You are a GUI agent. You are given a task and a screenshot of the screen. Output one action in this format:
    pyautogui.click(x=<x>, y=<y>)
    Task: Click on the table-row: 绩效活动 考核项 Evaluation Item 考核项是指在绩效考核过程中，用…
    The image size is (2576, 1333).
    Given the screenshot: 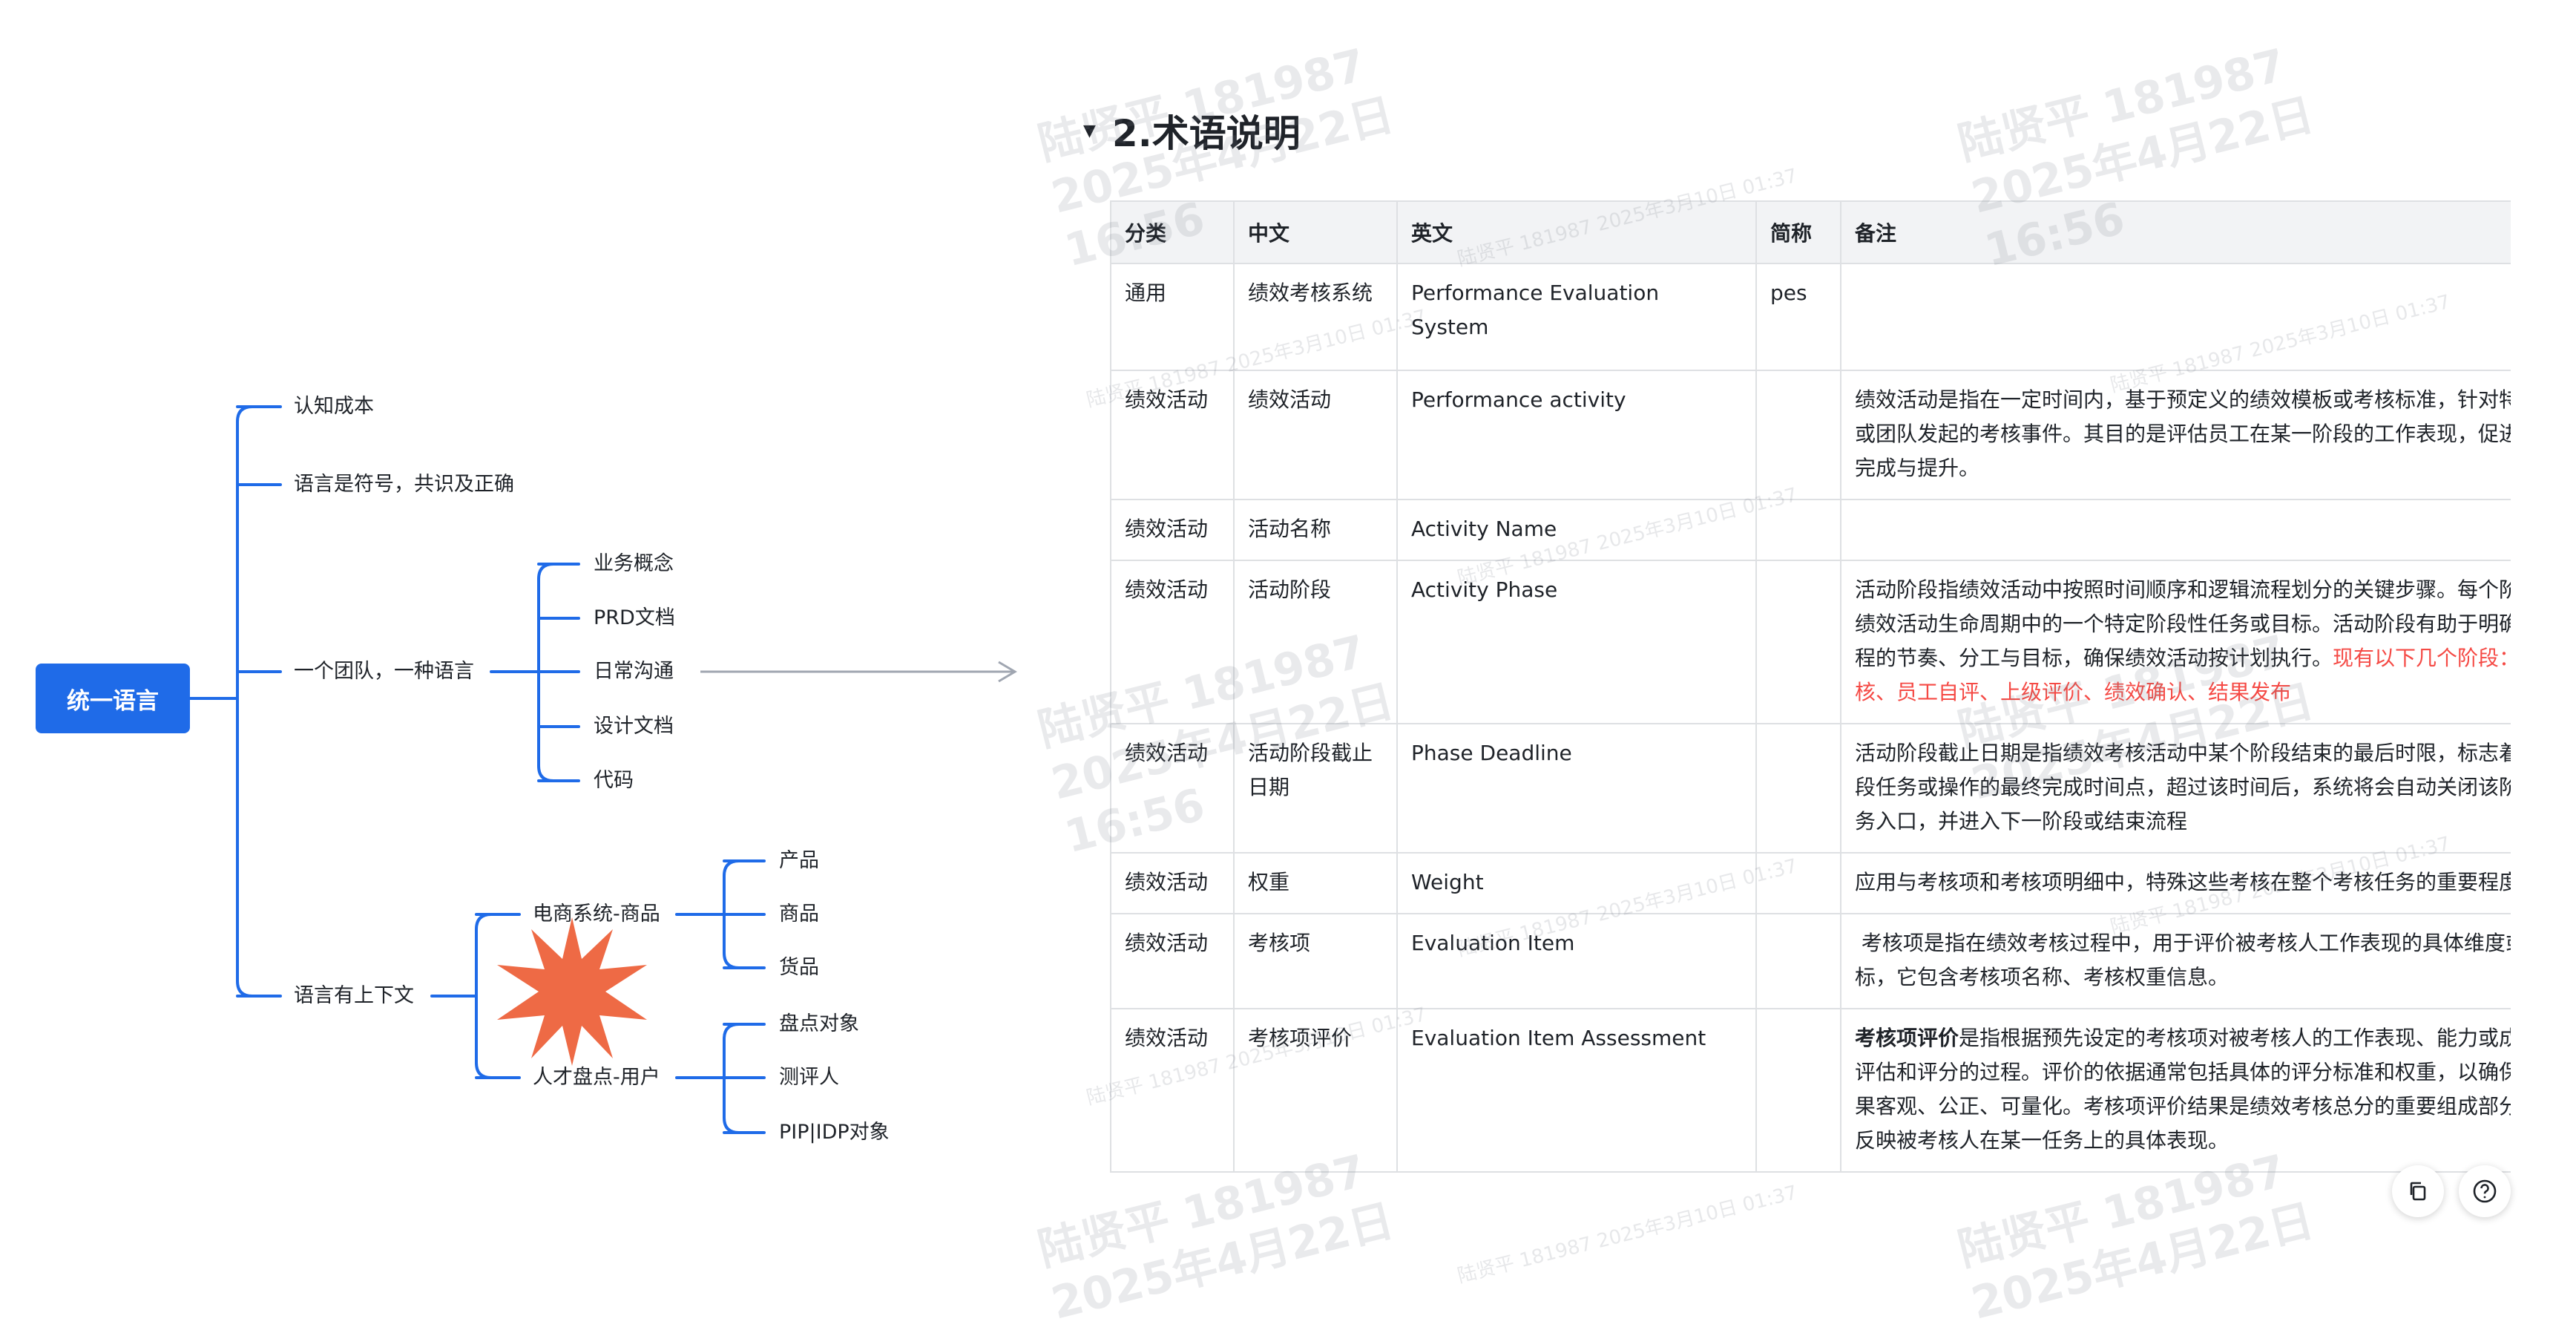 What is the action you would take?
    pyautogui.click(x=1810, y=961)
    